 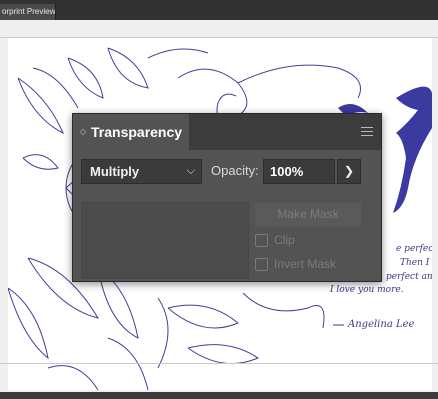 I want to click on tab-transparency: ◇ Transparency, so click(x=131, y=132).